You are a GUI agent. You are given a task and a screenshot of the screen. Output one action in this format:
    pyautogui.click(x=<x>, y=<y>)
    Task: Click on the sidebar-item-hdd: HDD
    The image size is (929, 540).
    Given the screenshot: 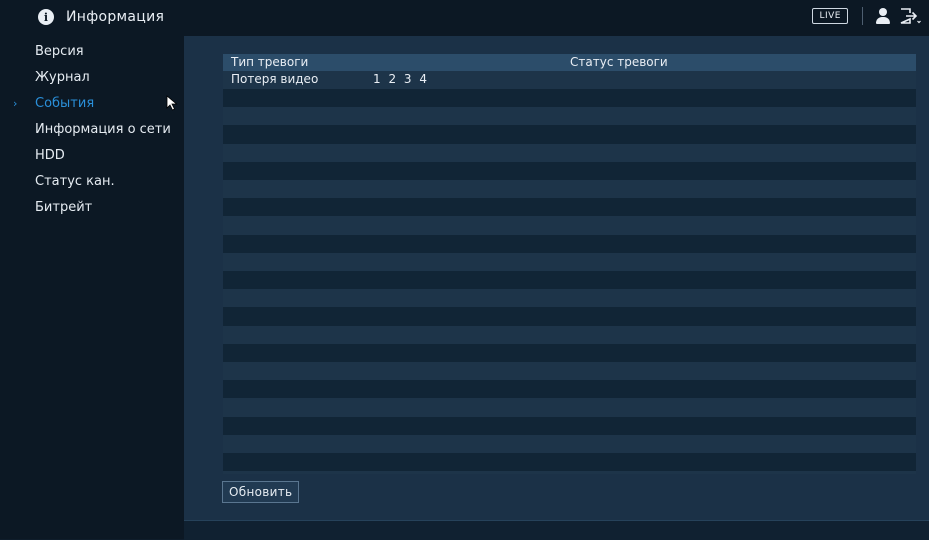 What is the action you would take?
    pyautogui.click(x=92, y=155)
    